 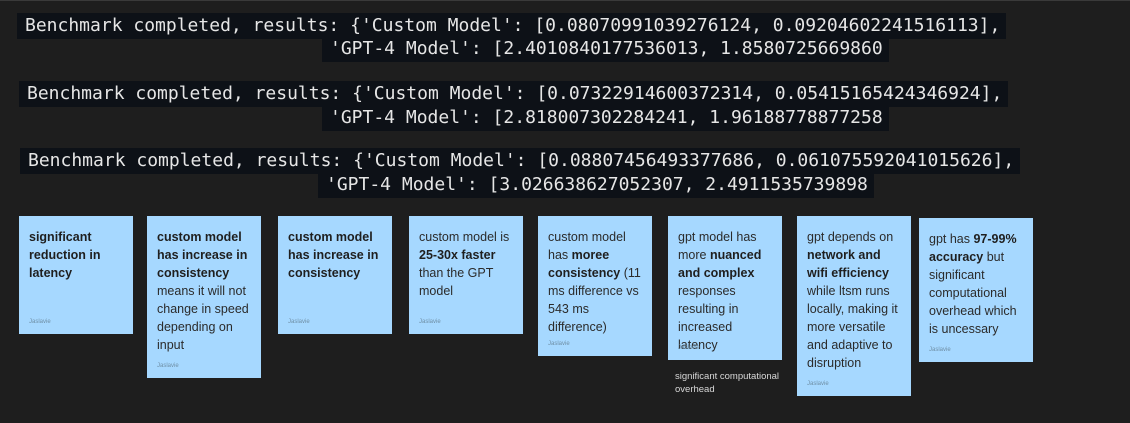 I want to click on sticky-note-text-part: gpt depends on, so click(x=850, y=237).